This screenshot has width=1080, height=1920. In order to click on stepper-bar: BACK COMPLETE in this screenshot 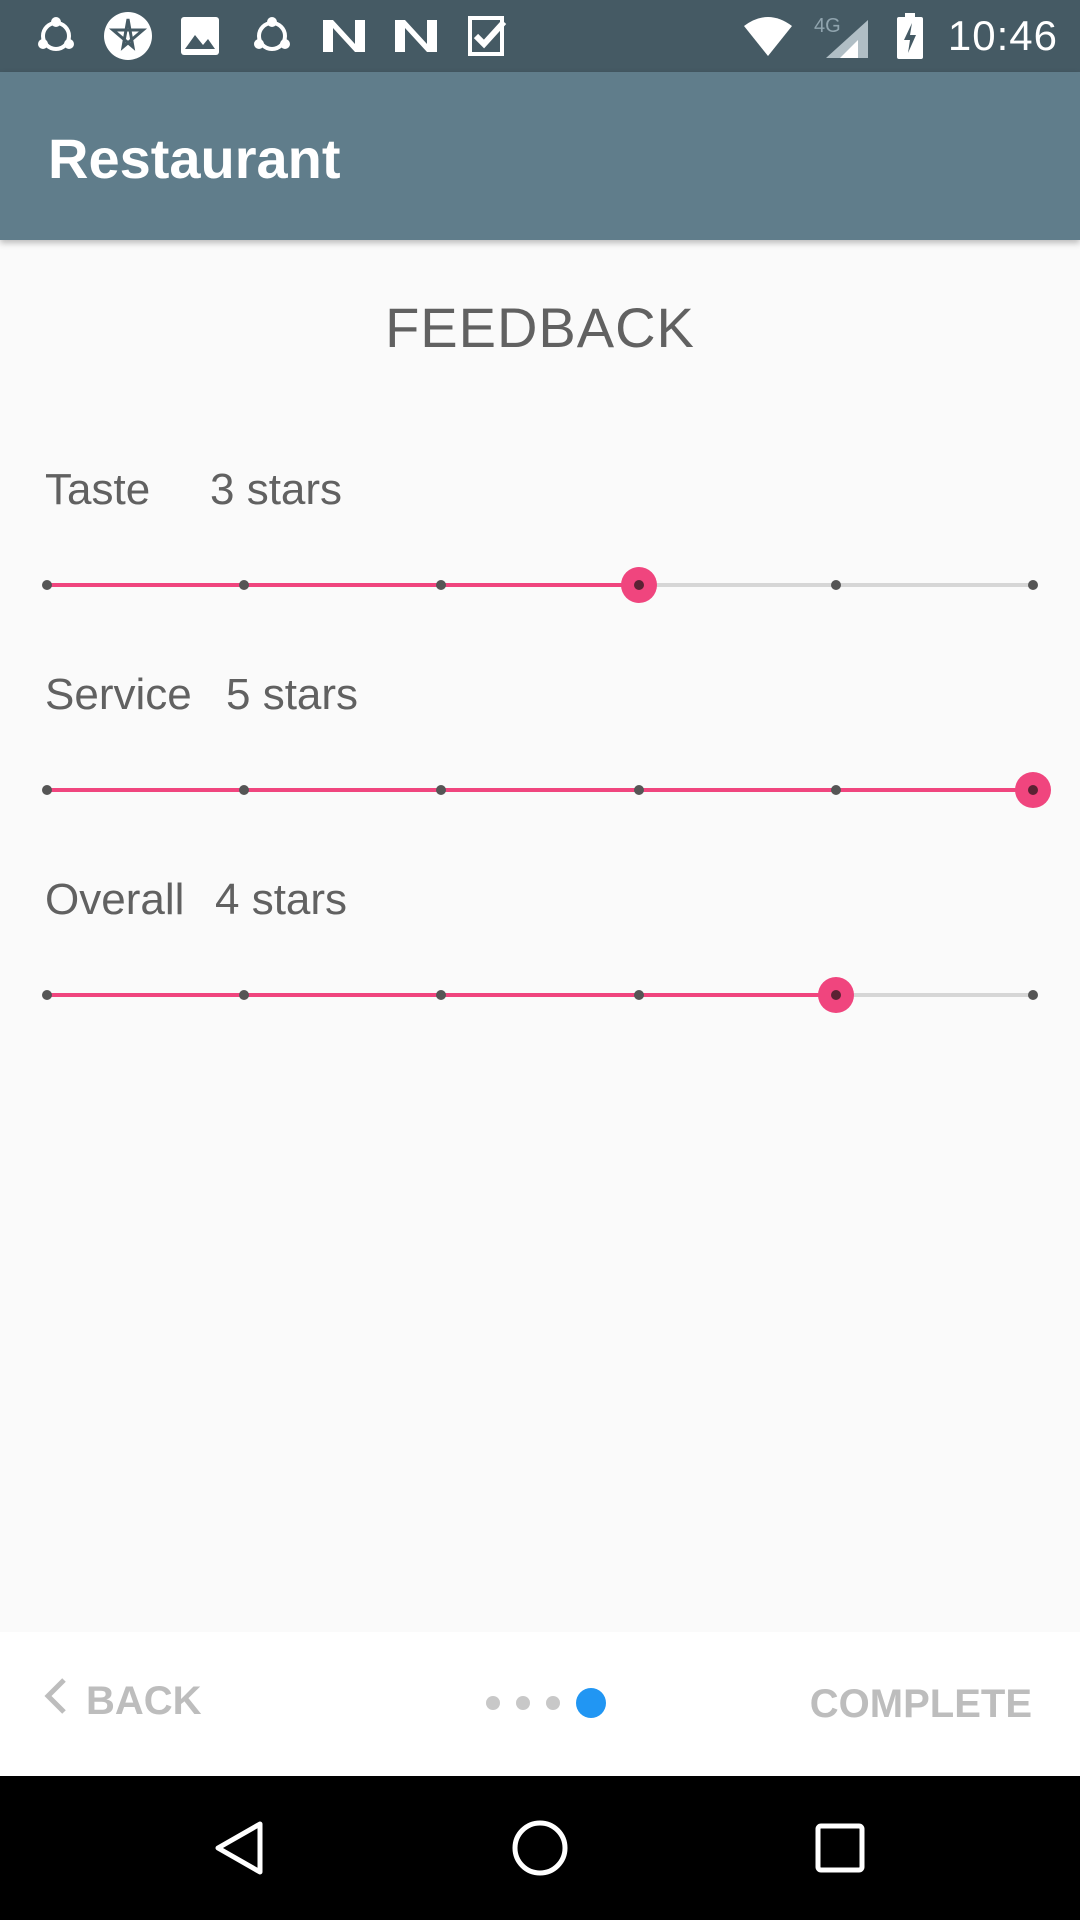, I will do `click(540, 1704)`.